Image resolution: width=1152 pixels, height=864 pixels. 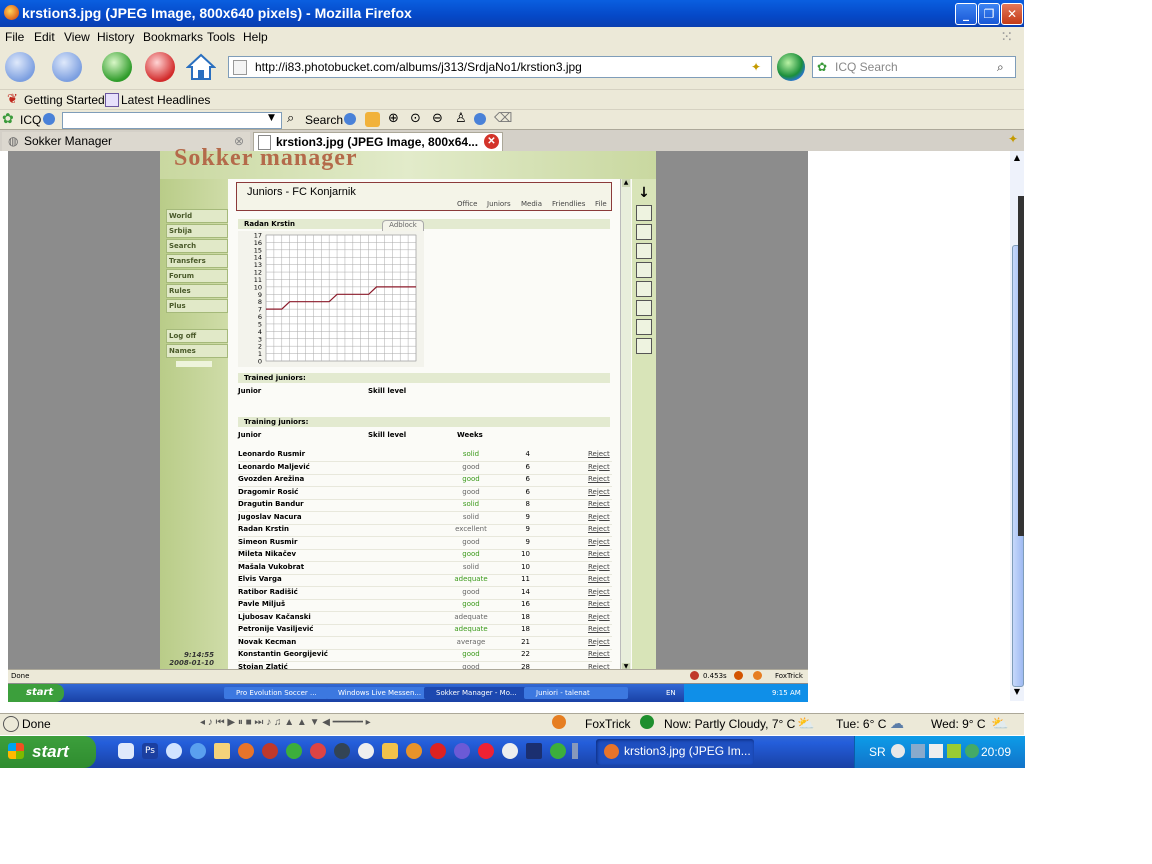 What do you see at coordinates (1000, 67) in the screenshot?
I see `search-icon: ⌕` at bounding box center [1000, 67].